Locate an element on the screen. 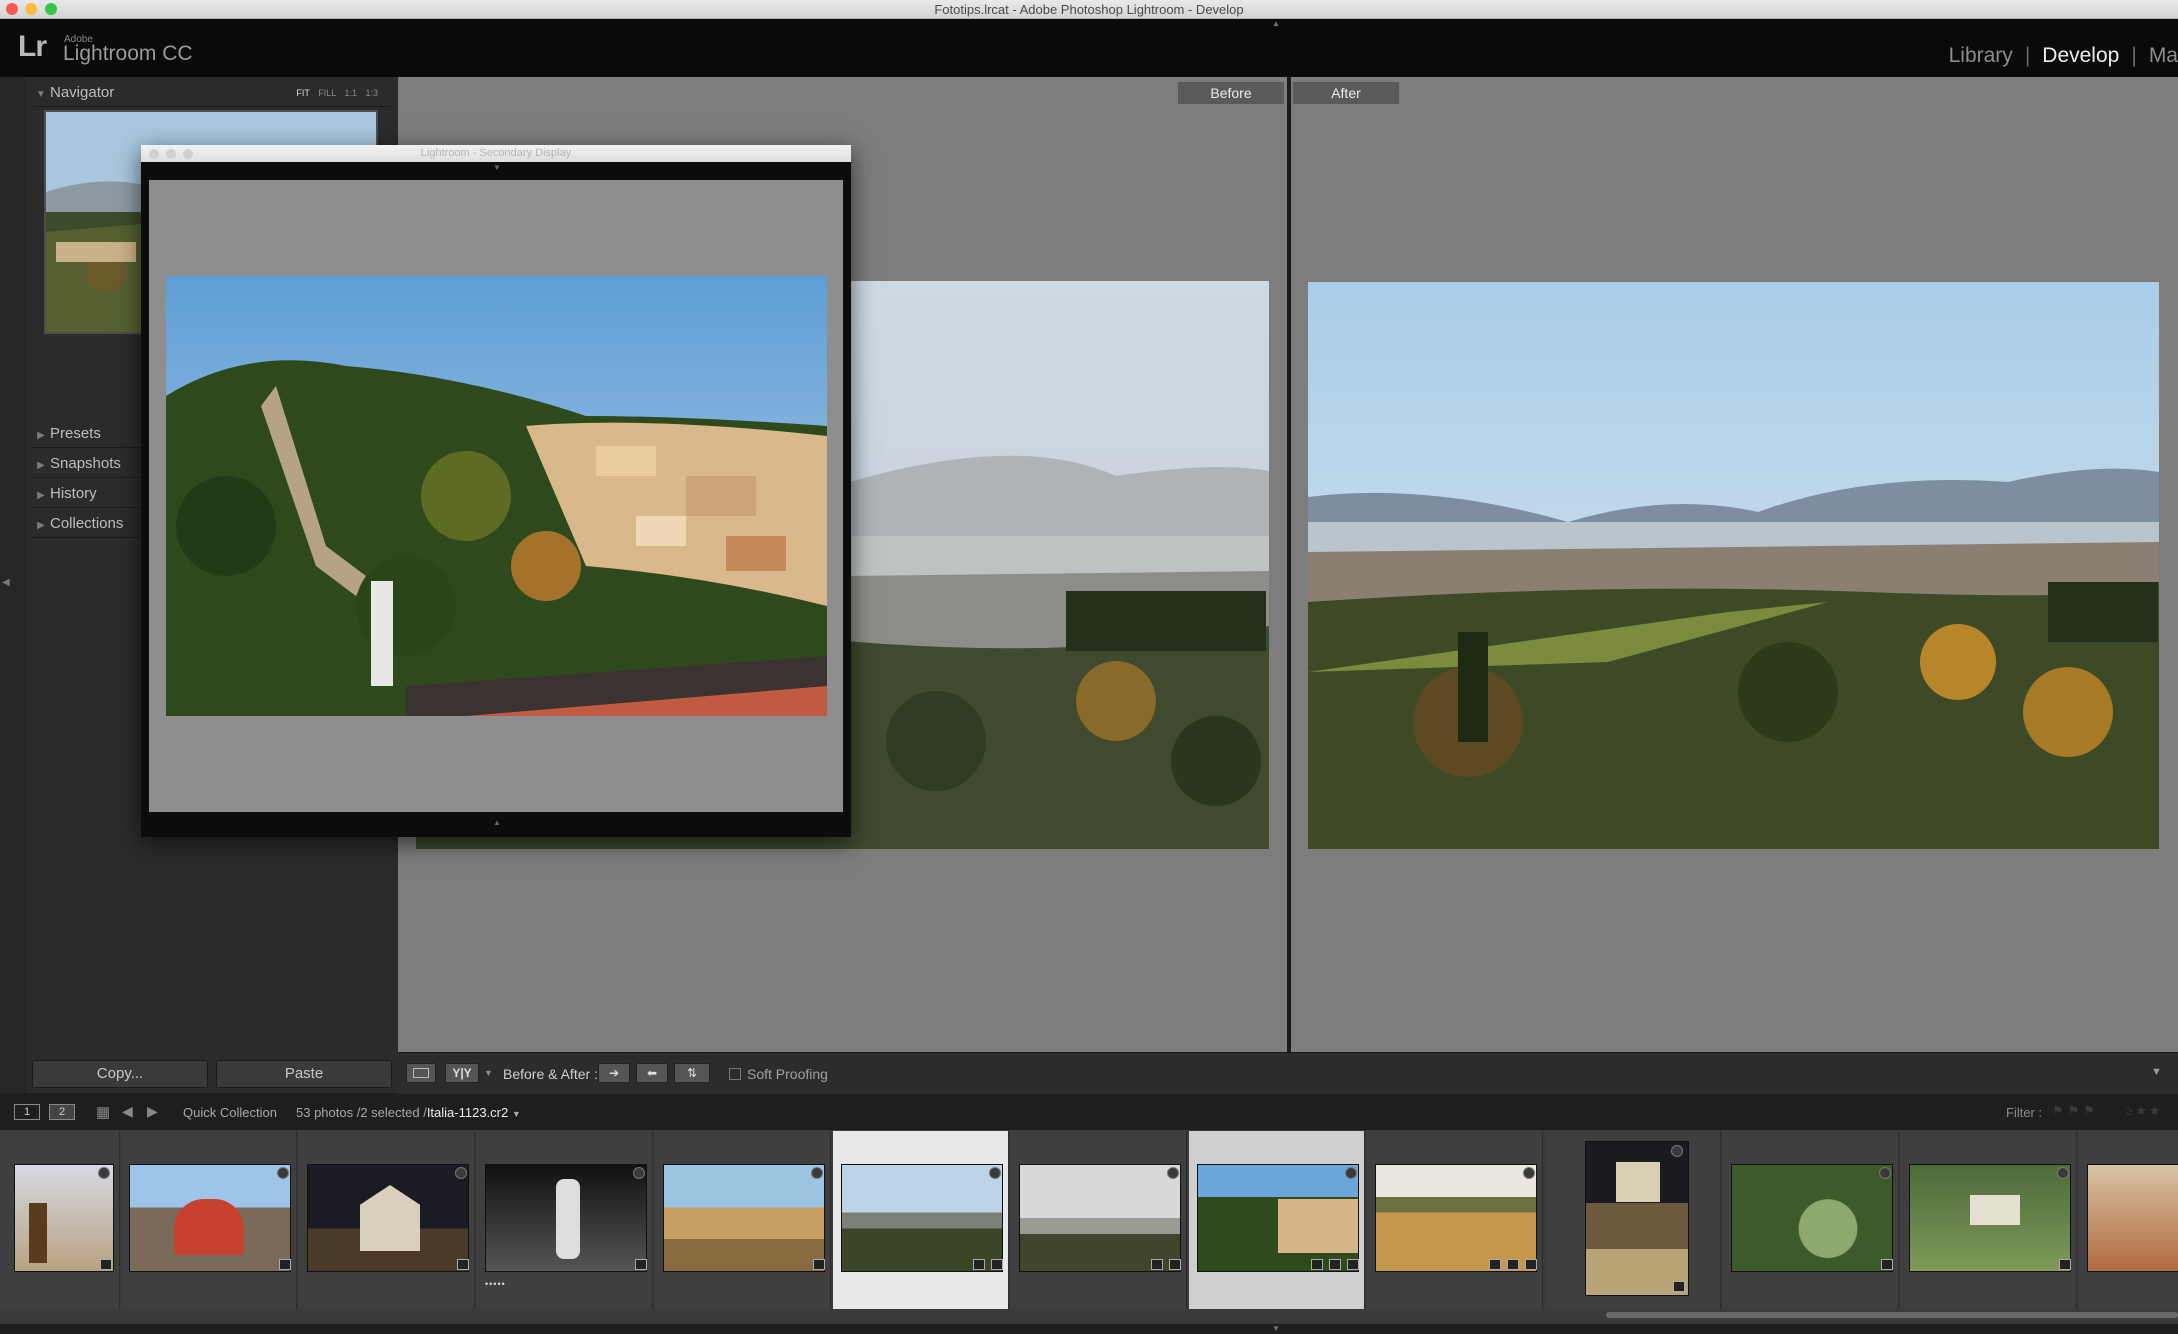 The height and width of the screenshot is (1334, 2178). secondary-display-image is located at coordinates (496, 496).